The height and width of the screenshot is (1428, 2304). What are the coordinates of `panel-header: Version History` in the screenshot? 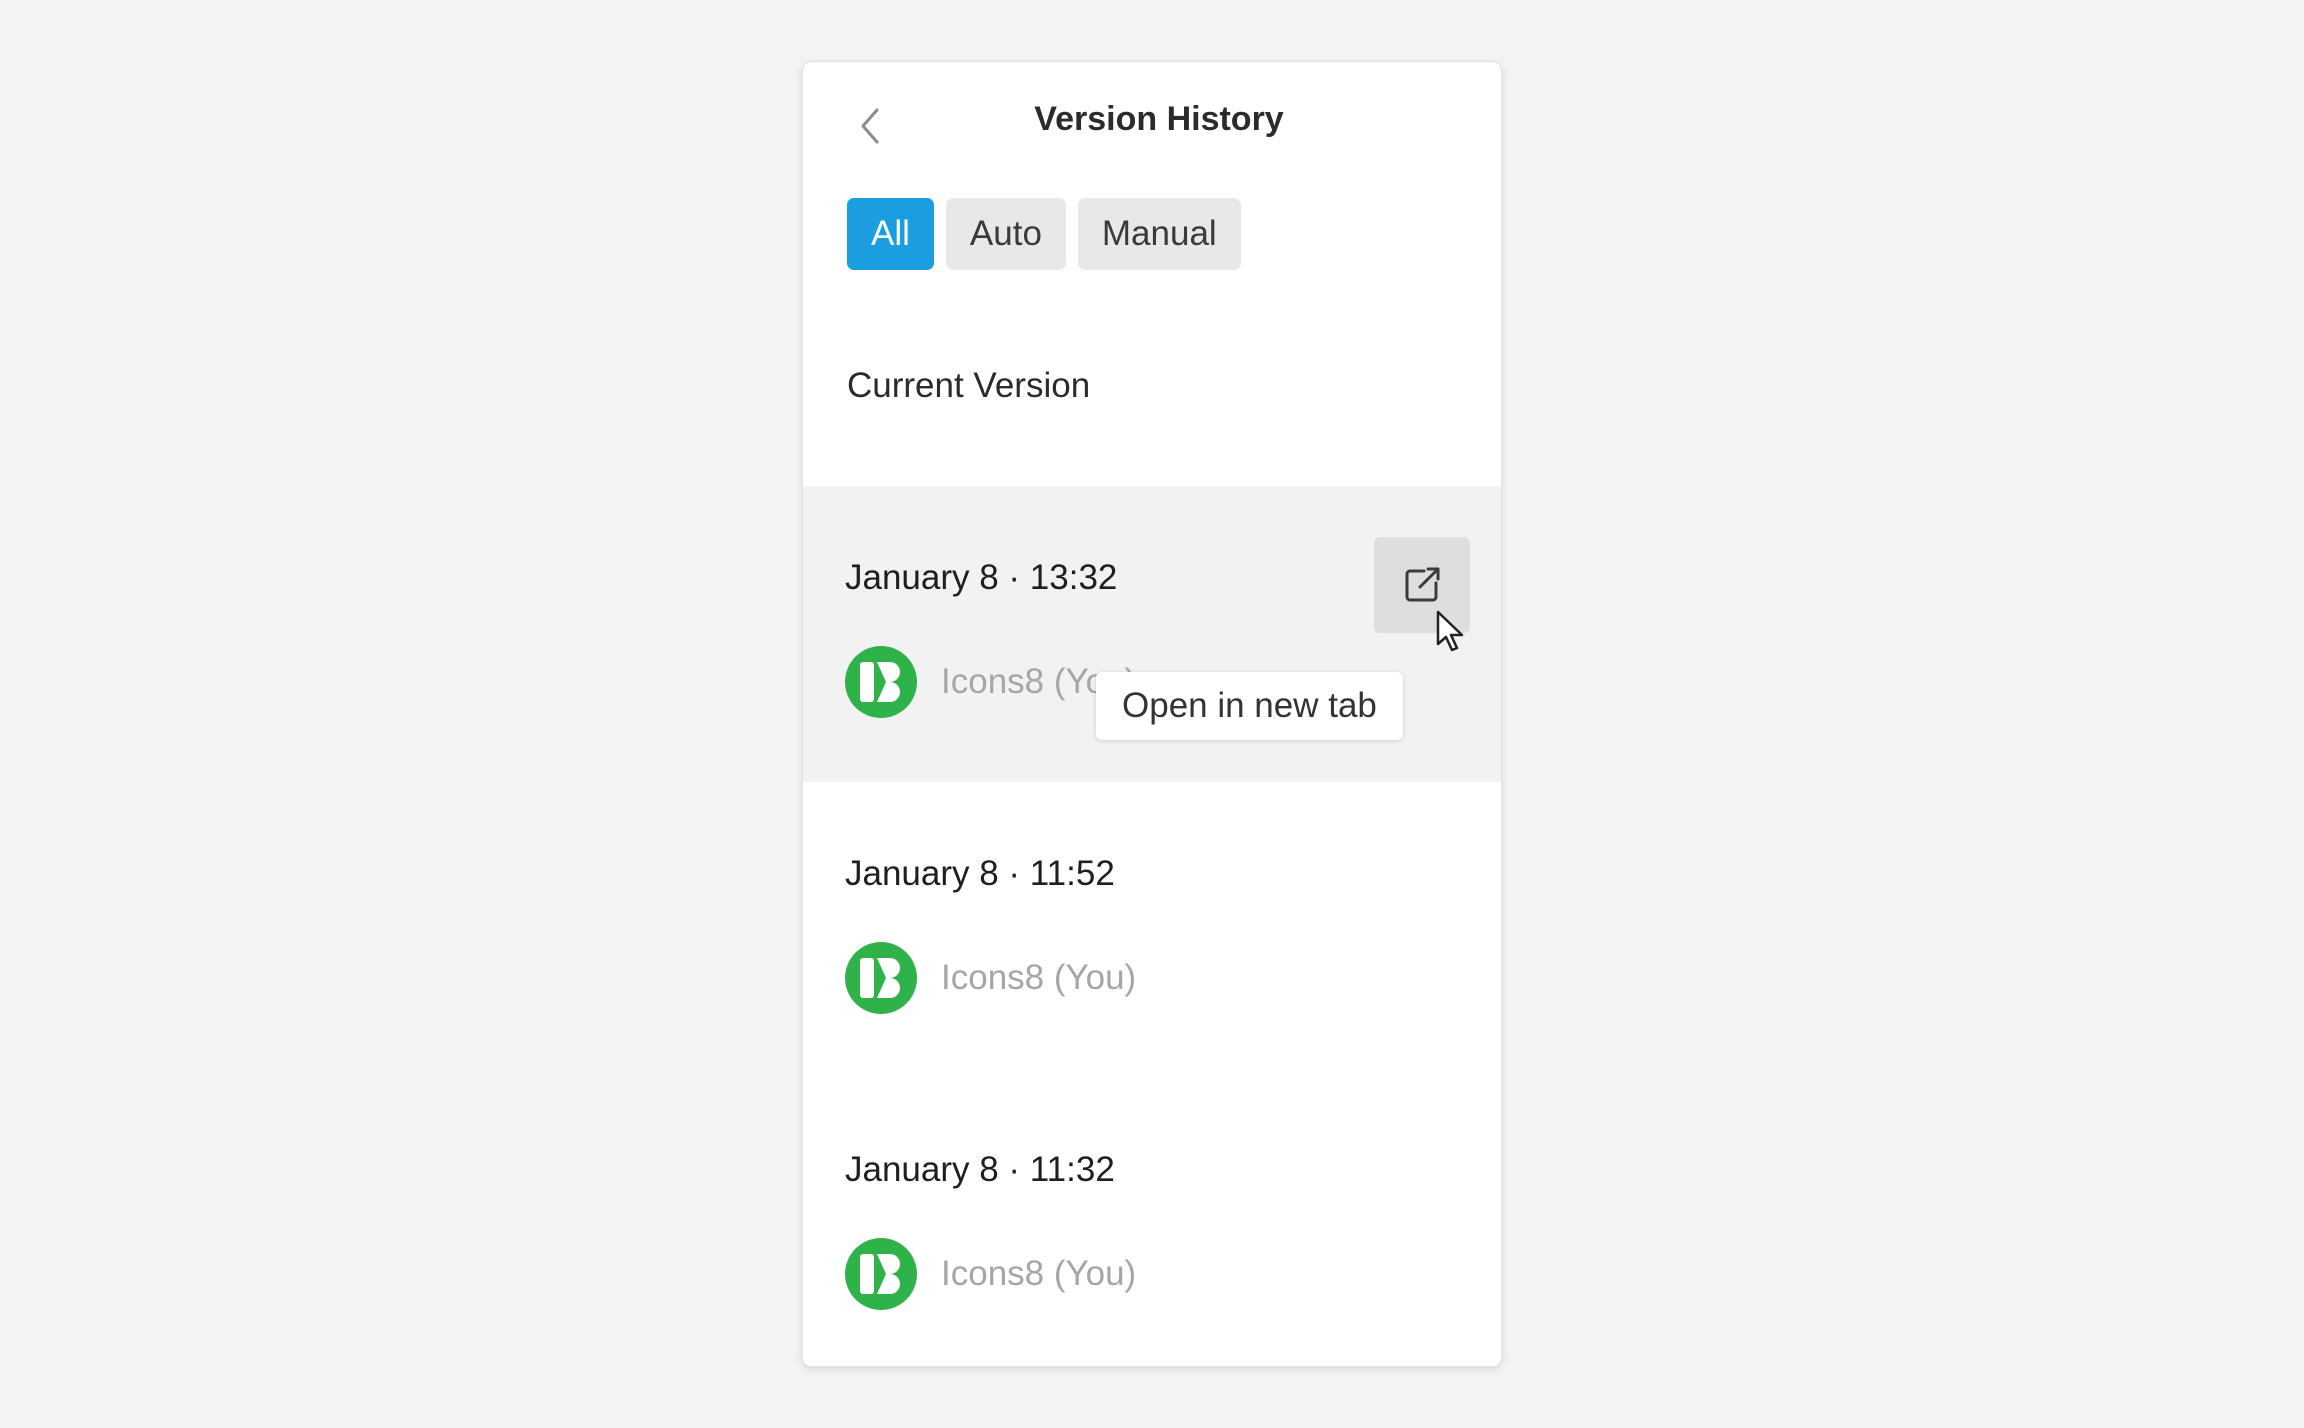 It's located at (1152, 127).